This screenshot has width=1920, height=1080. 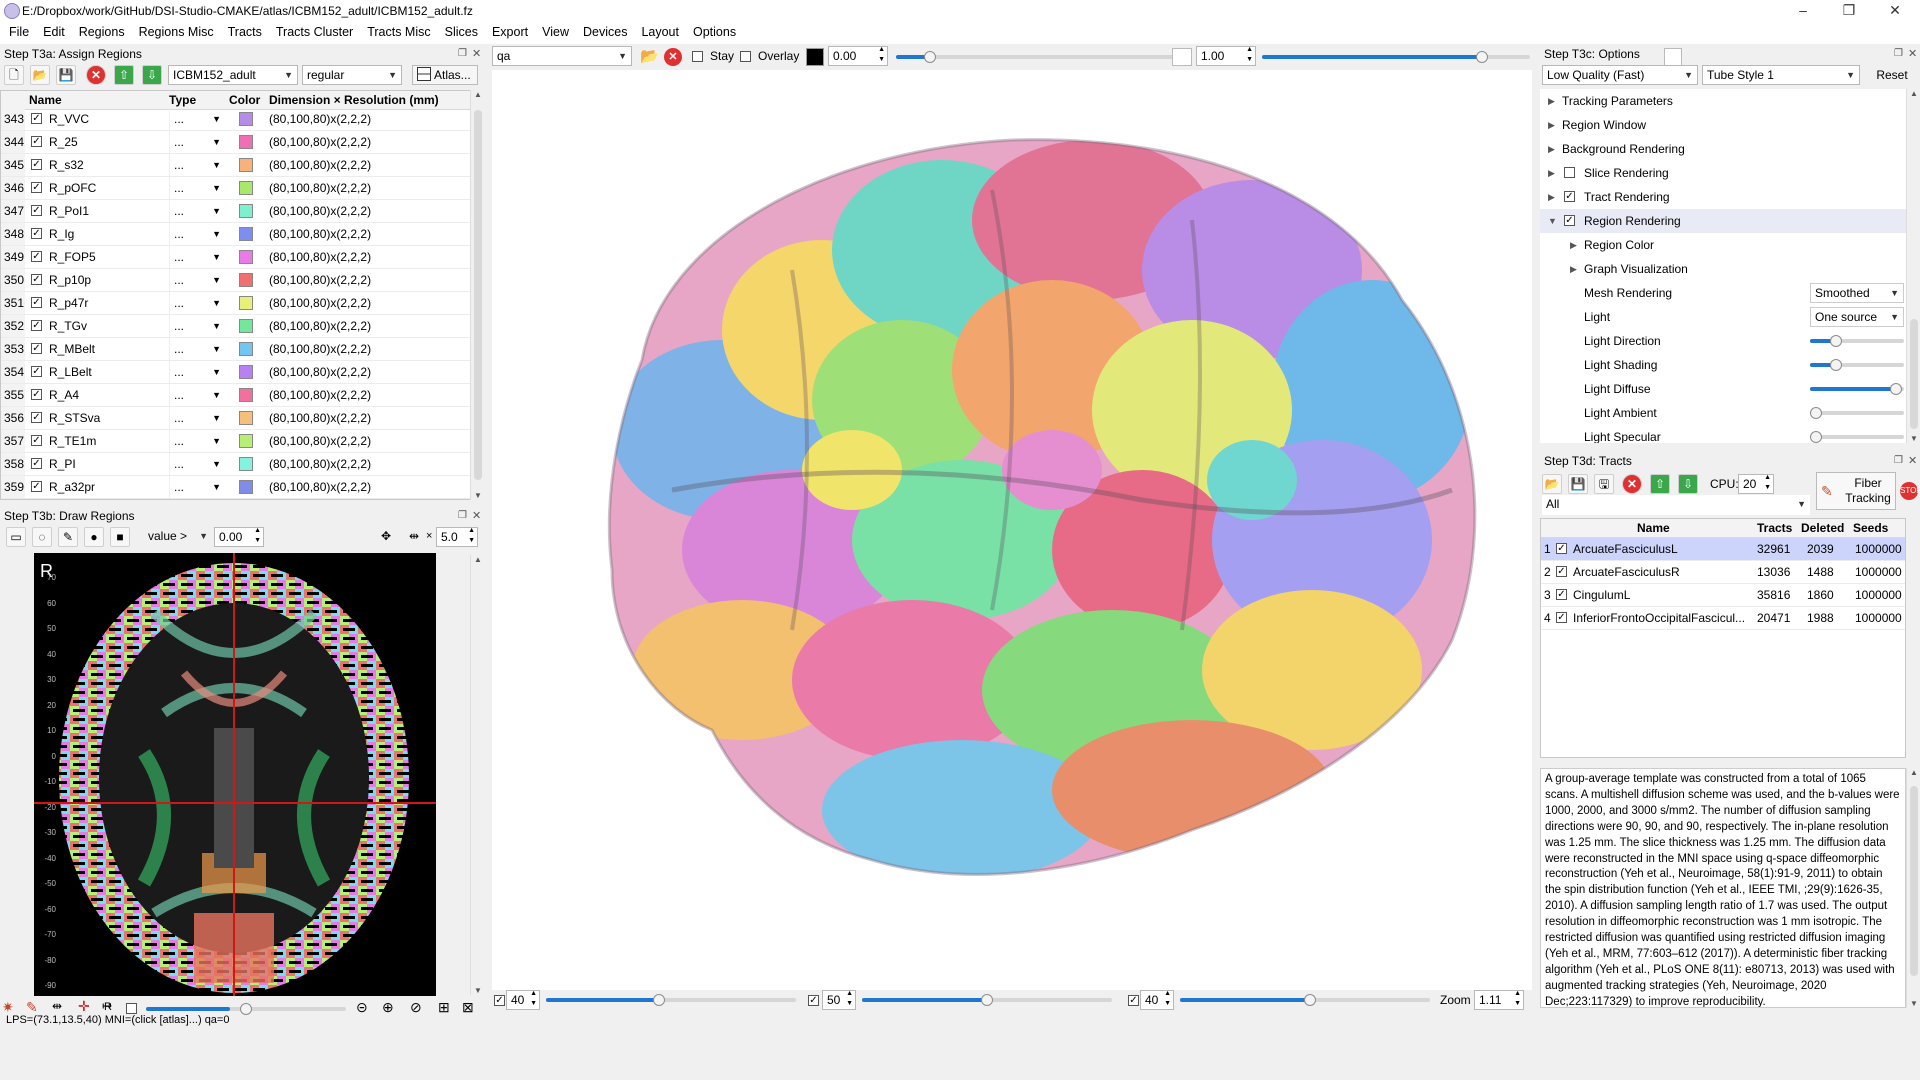 I want to click on min-slider-knob, so click(x=929, y=57).